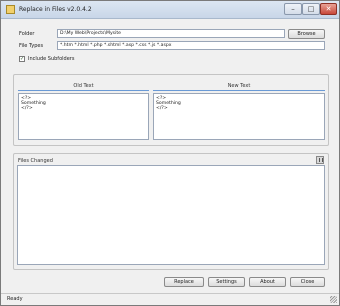 Image resolution: width=340 pixels, height=306 pixels. I want to click on title-bar: Replace in Files v2.0.4.2 – □ ✕, so click(170, 10).